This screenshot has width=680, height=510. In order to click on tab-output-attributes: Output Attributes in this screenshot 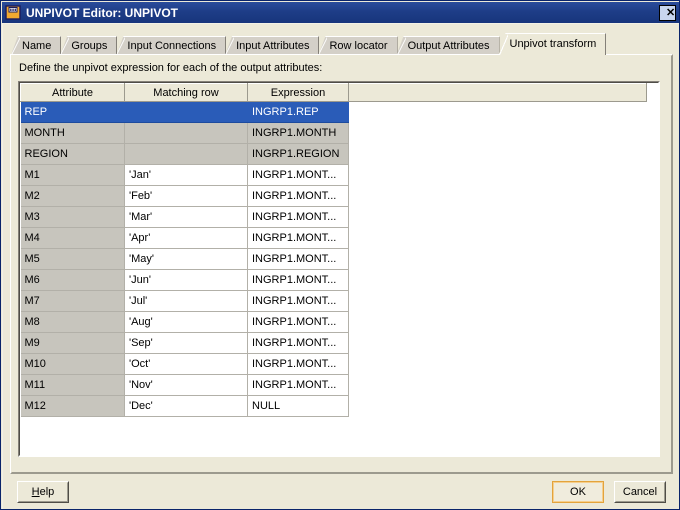, I will do `click(448, 45)`.